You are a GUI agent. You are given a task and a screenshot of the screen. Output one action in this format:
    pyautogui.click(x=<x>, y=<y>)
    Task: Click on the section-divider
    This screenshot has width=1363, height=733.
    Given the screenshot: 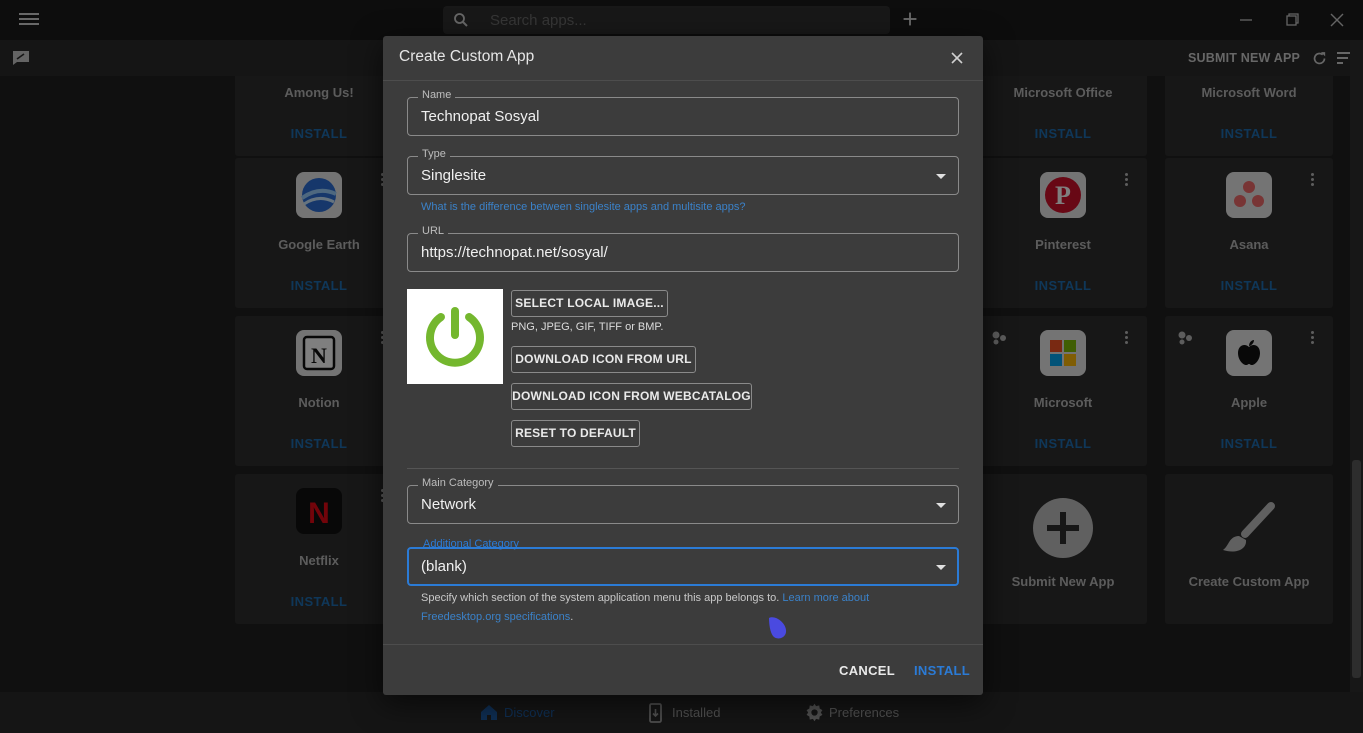 What is the action you would take?
    pyautogui.click(x=683, y=468)
    